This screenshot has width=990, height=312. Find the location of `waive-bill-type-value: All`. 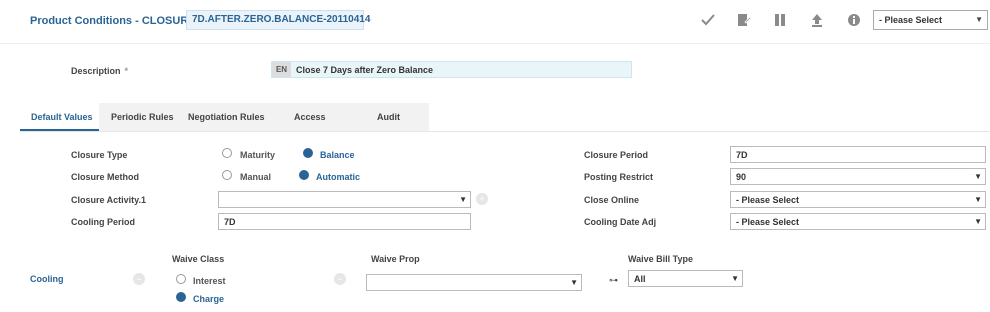

waive-bill-type-value: All is located at coordinates (640, 279).